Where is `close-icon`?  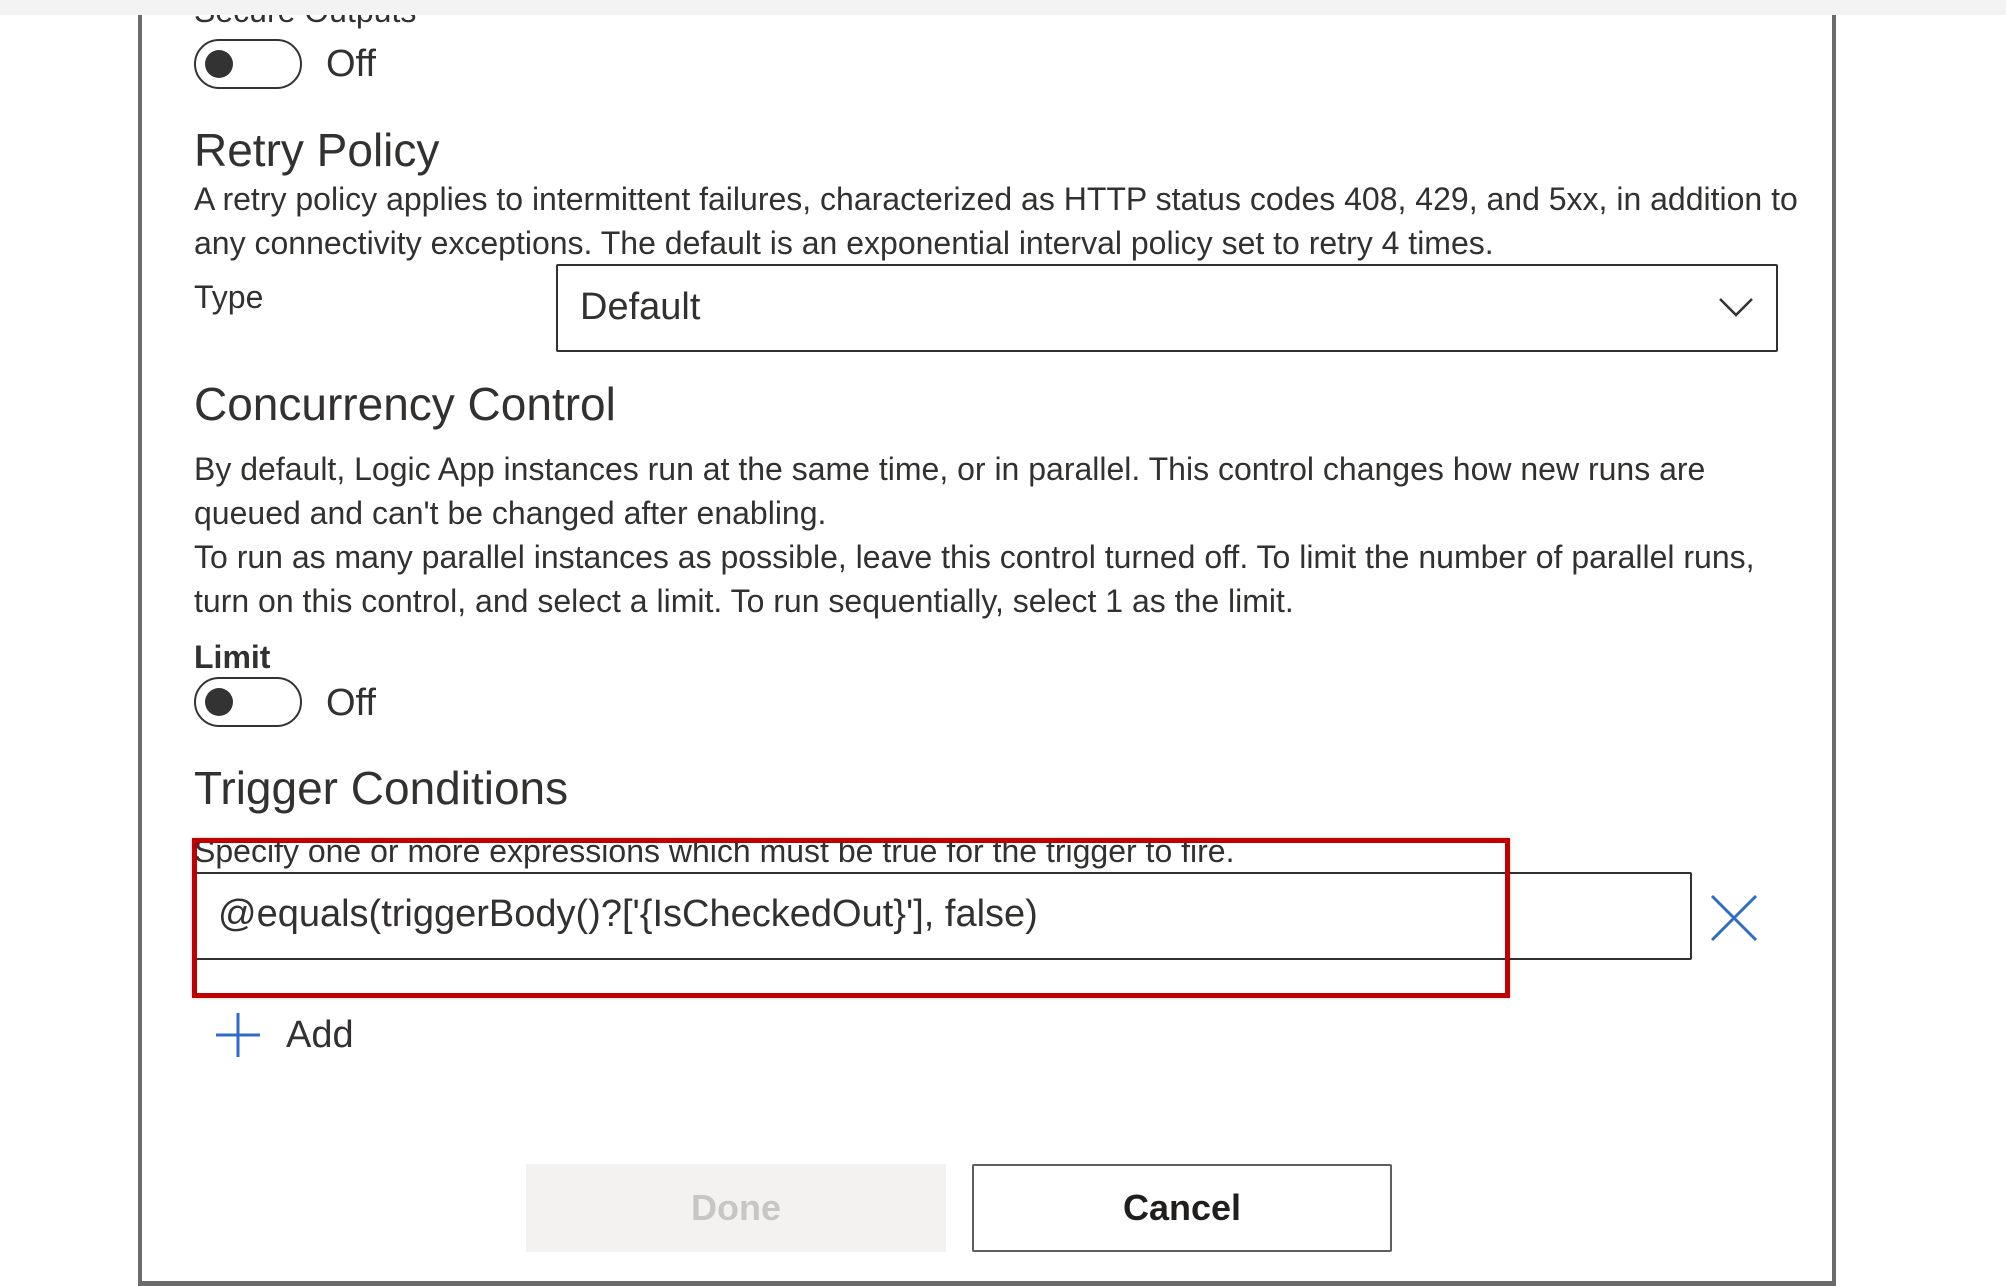 close-icon is located at coordinates (1734, 918).